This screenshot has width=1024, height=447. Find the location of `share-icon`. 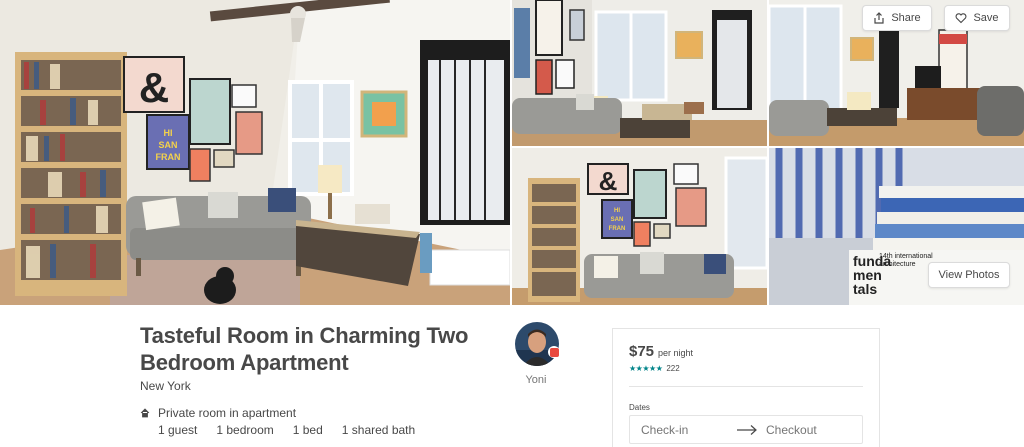

share-icon is located at coordinates (879, 18).